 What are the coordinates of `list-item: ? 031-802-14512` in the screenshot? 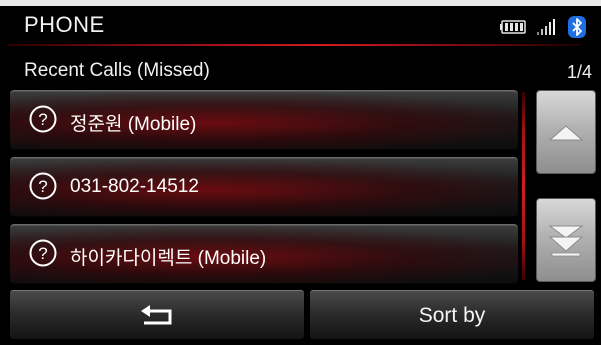 It's located at (264, 187).